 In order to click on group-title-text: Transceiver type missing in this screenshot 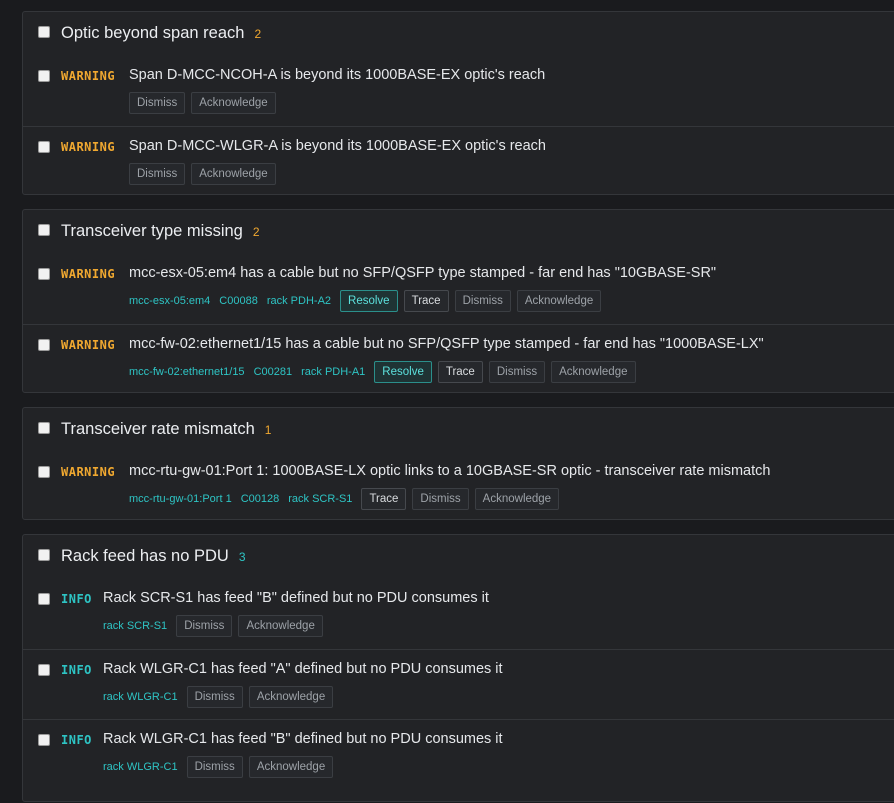, I will do `click(152, 231)`.